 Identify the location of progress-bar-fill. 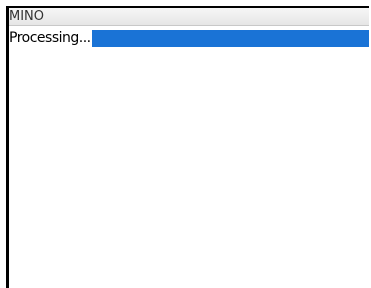
(230, 38).